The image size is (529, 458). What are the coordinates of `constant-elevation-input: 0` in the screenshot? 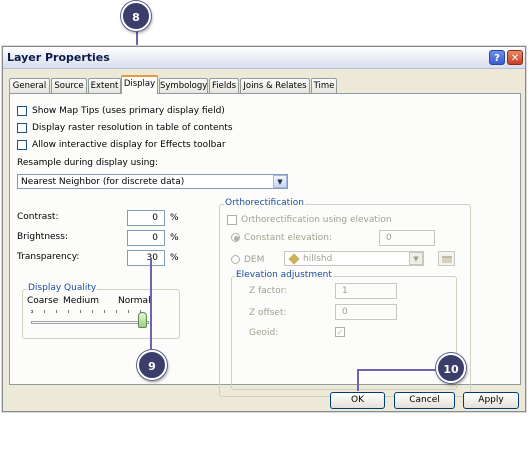 It's located at (407, 238).